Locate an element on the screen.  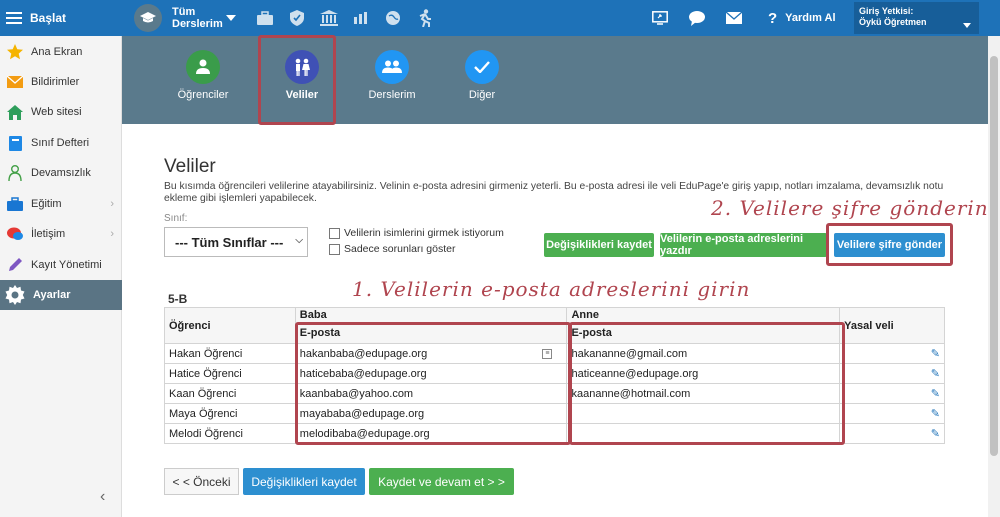
sidebar-item-website: Web sitesi is located at coordinates (61, 112).